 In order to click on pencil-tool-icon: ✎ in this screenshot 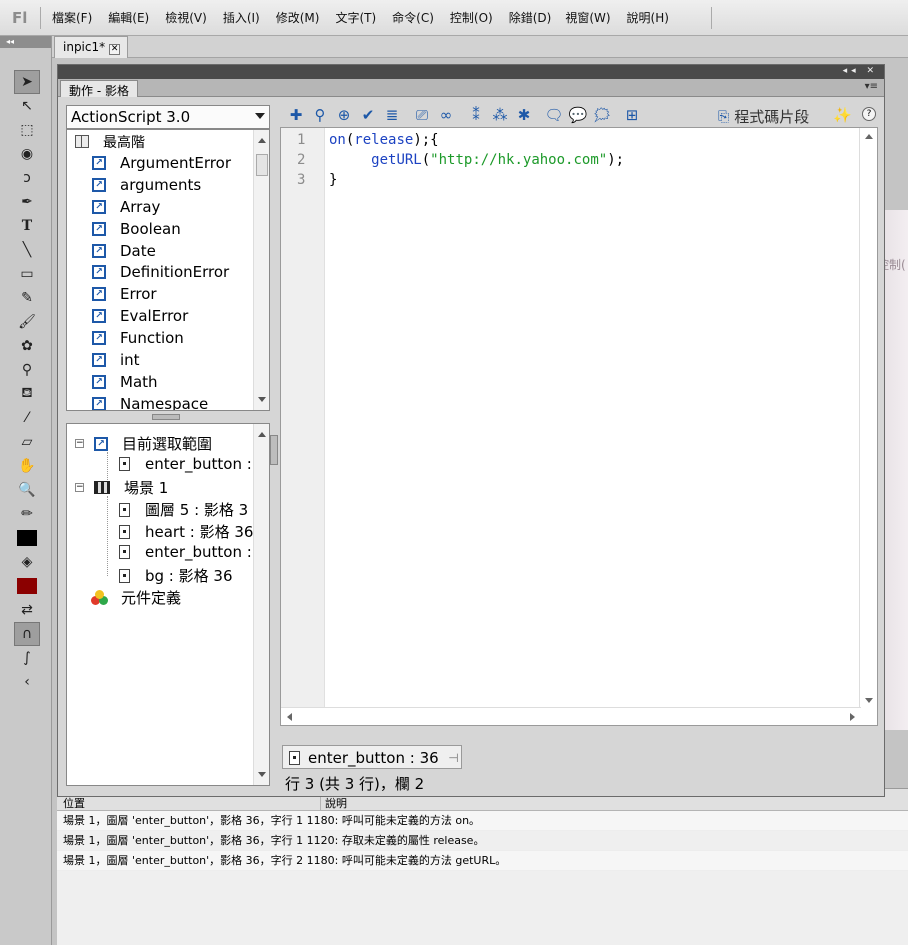, I will do `click(27, 298)`.